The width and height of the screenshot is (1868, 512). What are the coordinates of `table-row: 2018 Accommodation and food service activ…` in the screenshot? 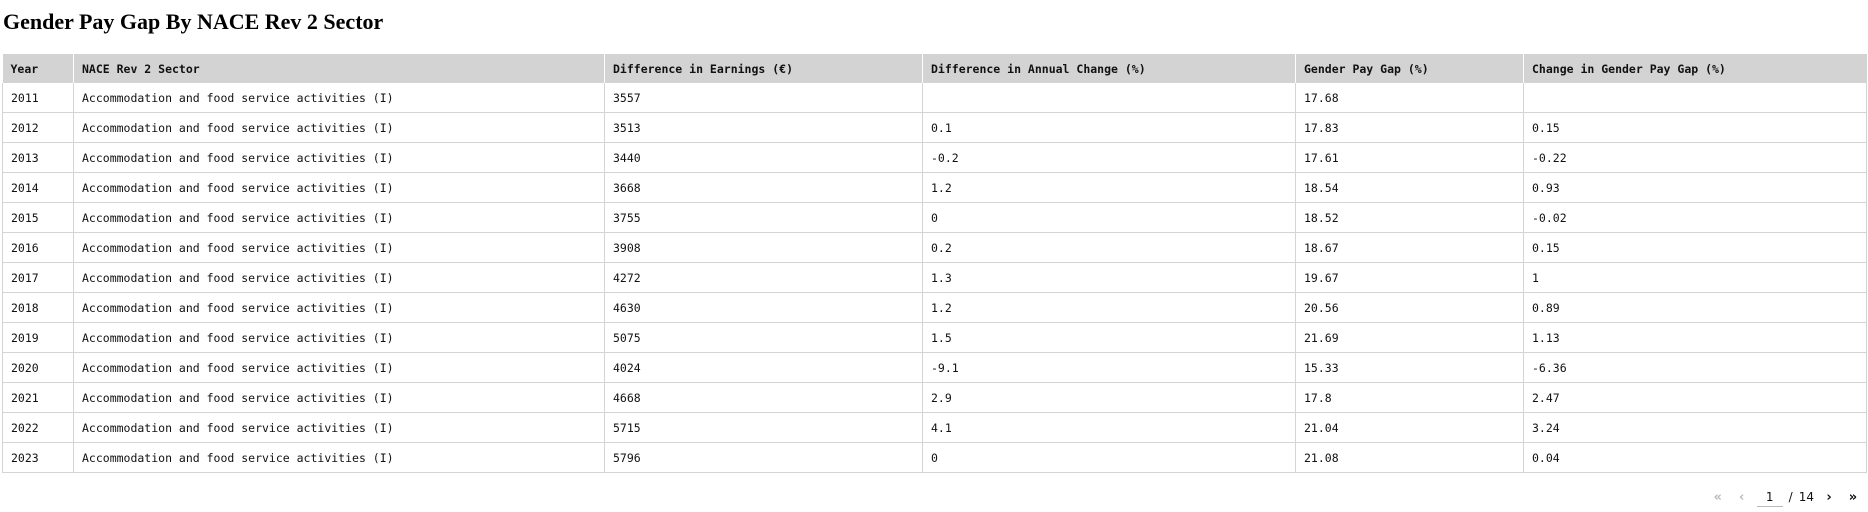 It's located at (934, 307).